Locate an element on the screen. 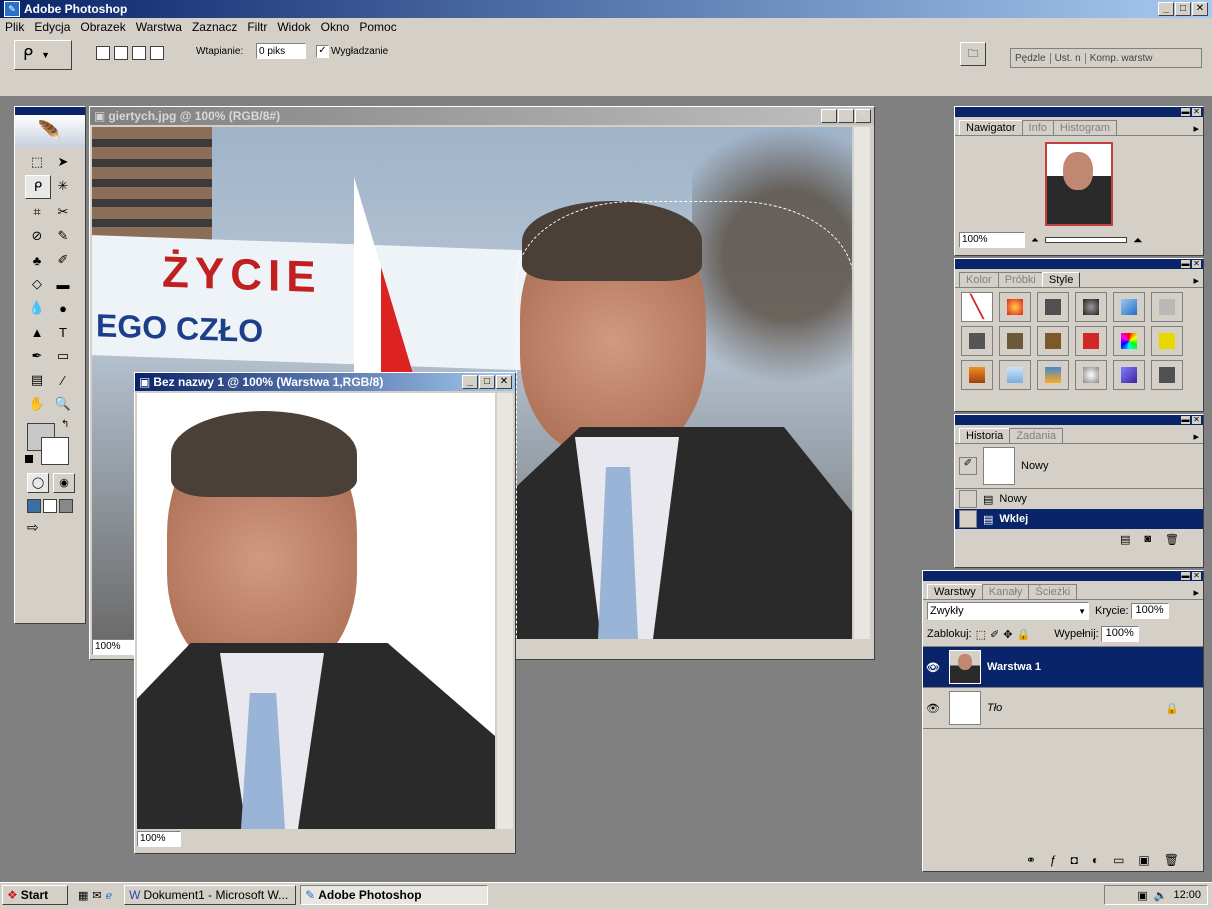 This screenshot has width=1212, height=909. palette-well-tab-tool-presets: Ust. n is located at coordinates (1068, 58).